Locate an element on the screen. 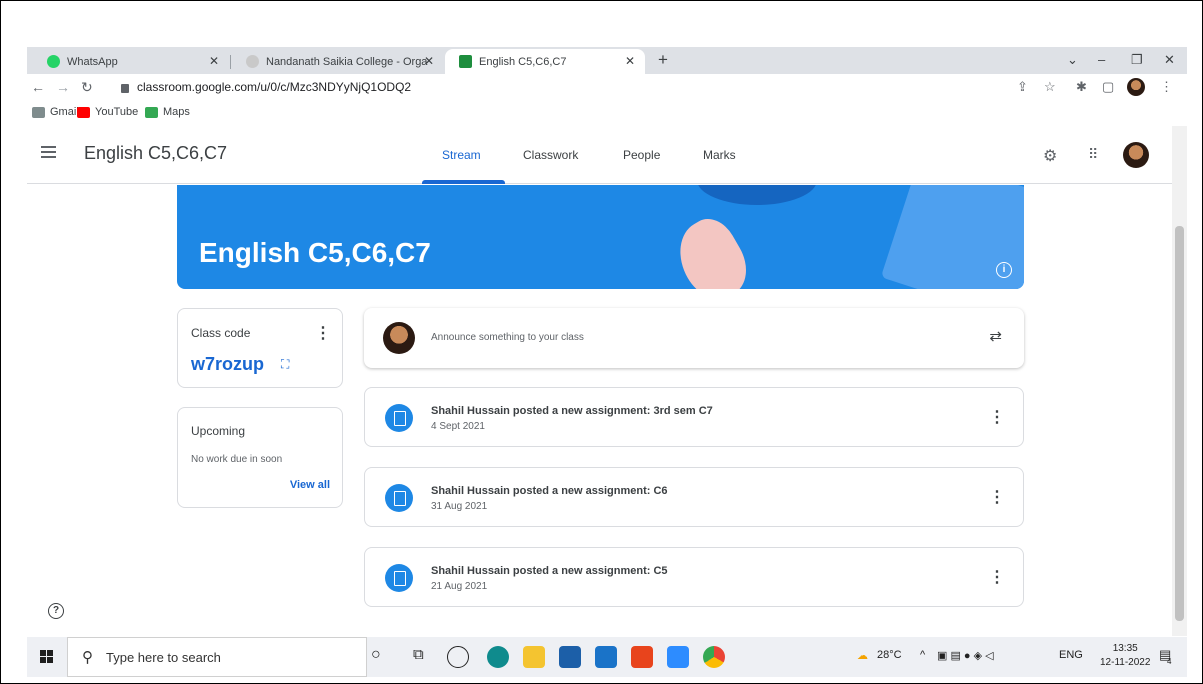  post-date: 31 Aug 2021 is located at coordinates (459, 506).